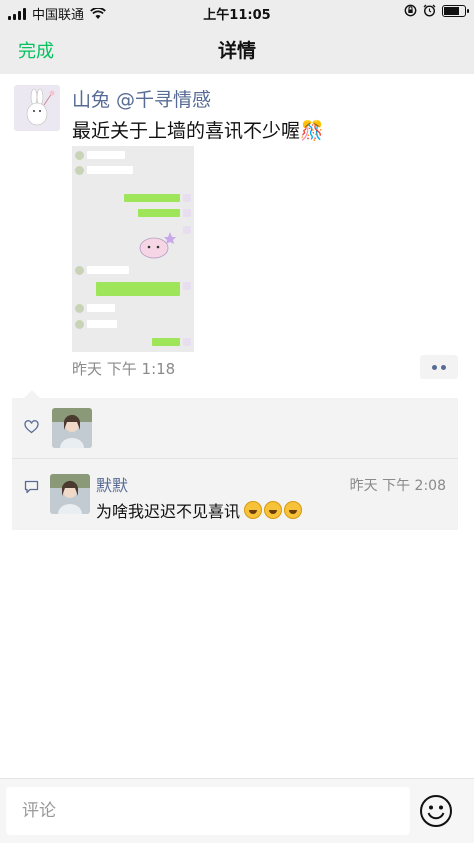 The image size is (474, 843). Describe the element at coordinates (455, 10) in the screenshot. I see `battery-icon` at that location.